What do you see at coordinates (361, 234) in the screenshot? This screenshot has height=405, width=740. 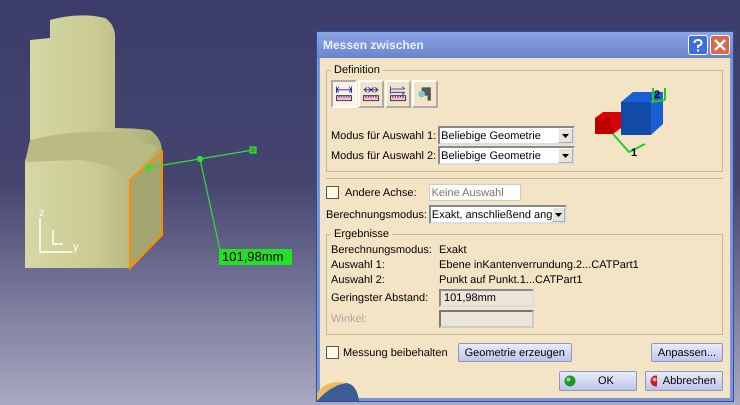 I see `group-title: Ergebnisse` at bounding box center [361, 234].